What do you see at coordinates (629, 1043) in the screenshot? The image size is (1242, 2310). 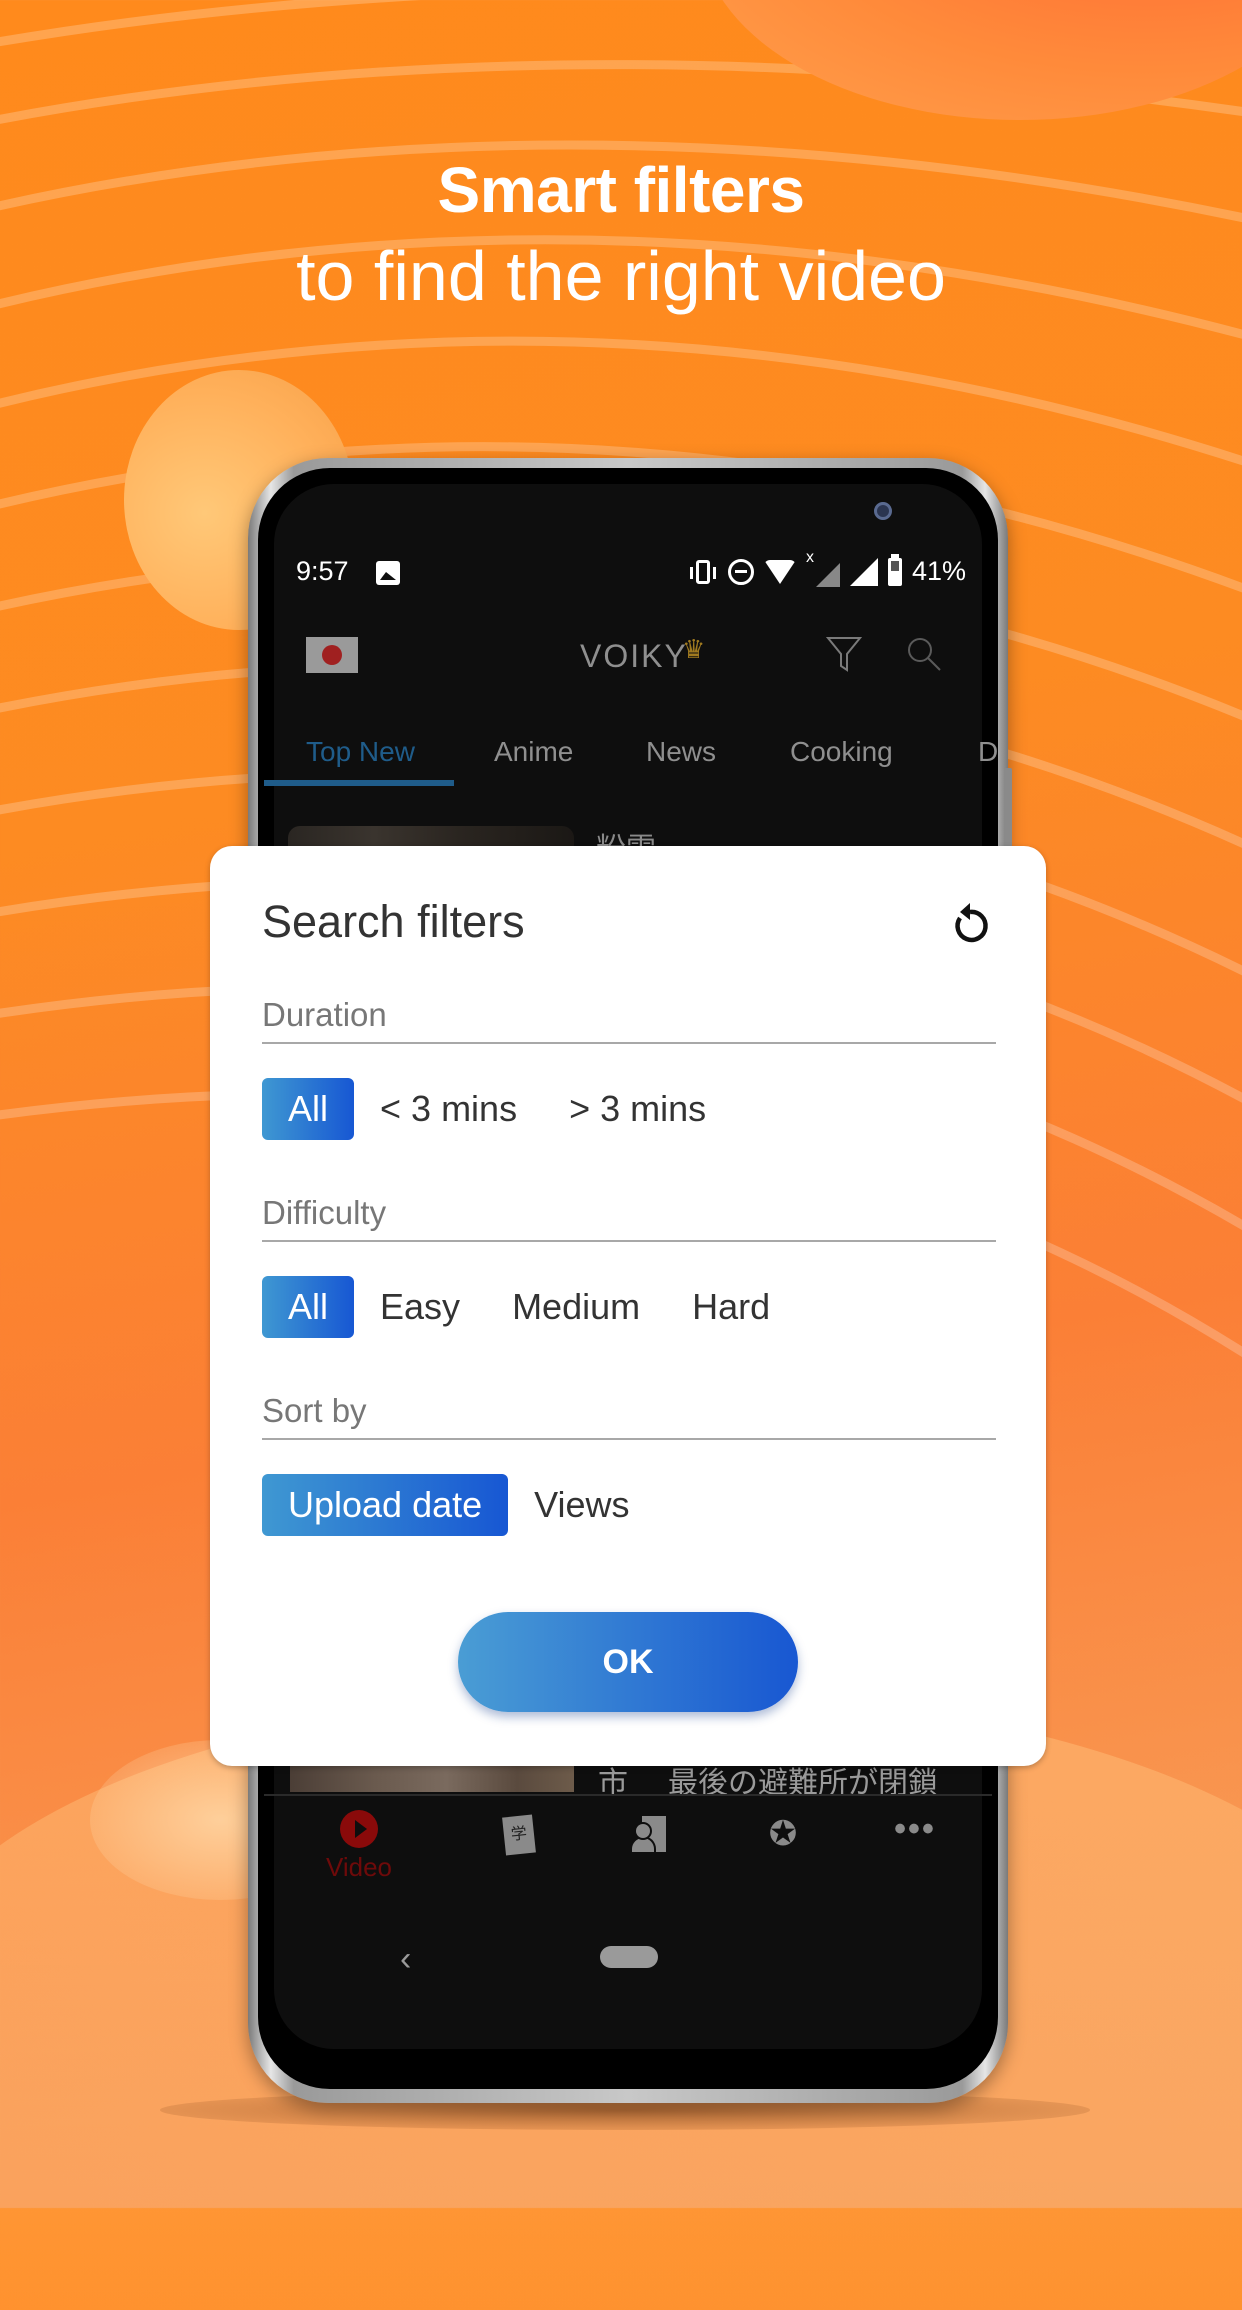 I see `duration-divider` at bounding box center [629, 1043].